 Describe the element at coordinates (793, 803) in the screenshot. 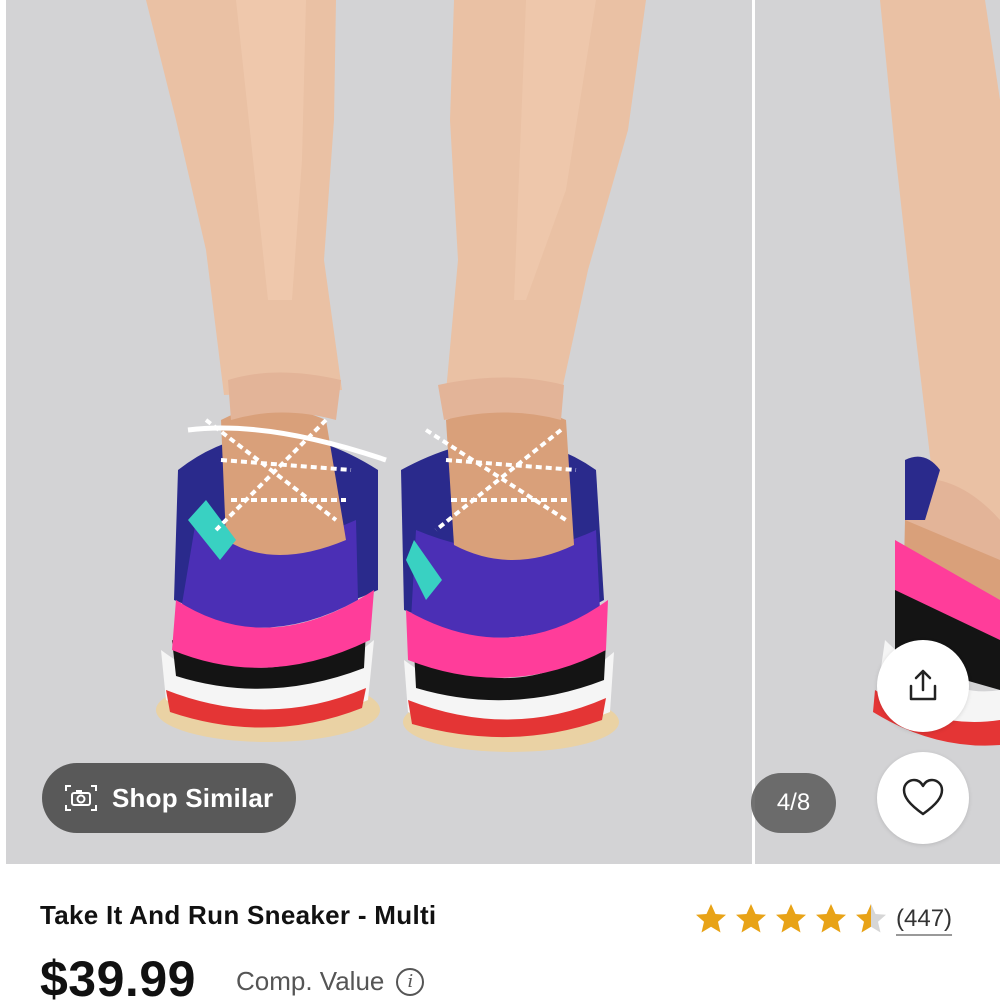

I see `image-counter: 4/8` at that location.